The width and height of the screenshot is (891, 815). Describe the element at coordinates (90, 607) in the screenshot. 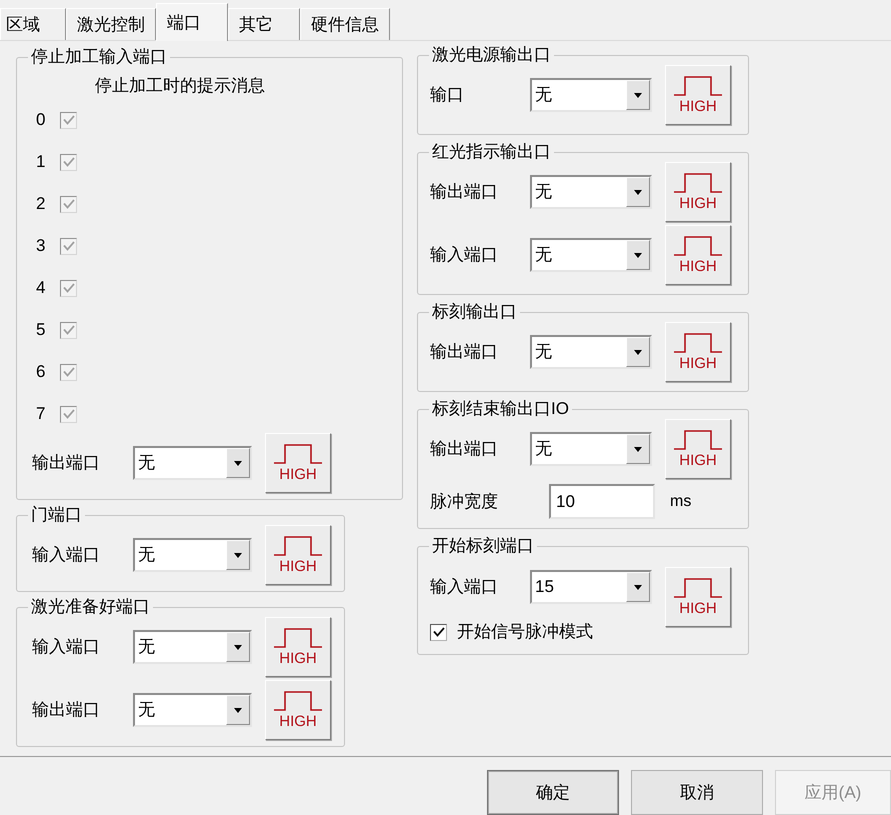

I see `group-title: 激光准备好端口` at that location.